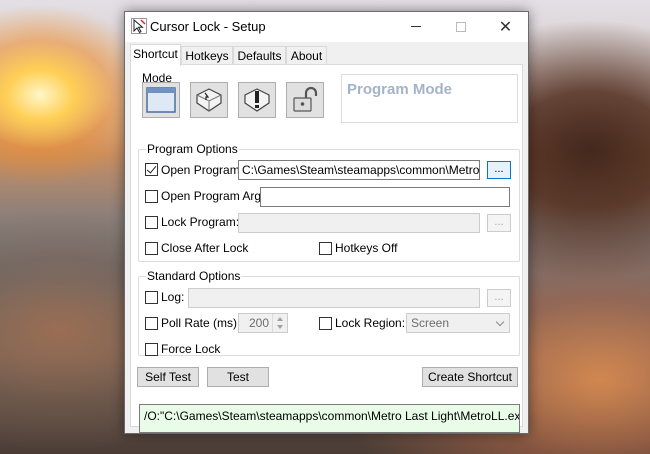 Image resolution: width=650 pixels, height=454 pixels. I want to click on maximize-icon, so click(460, 26).